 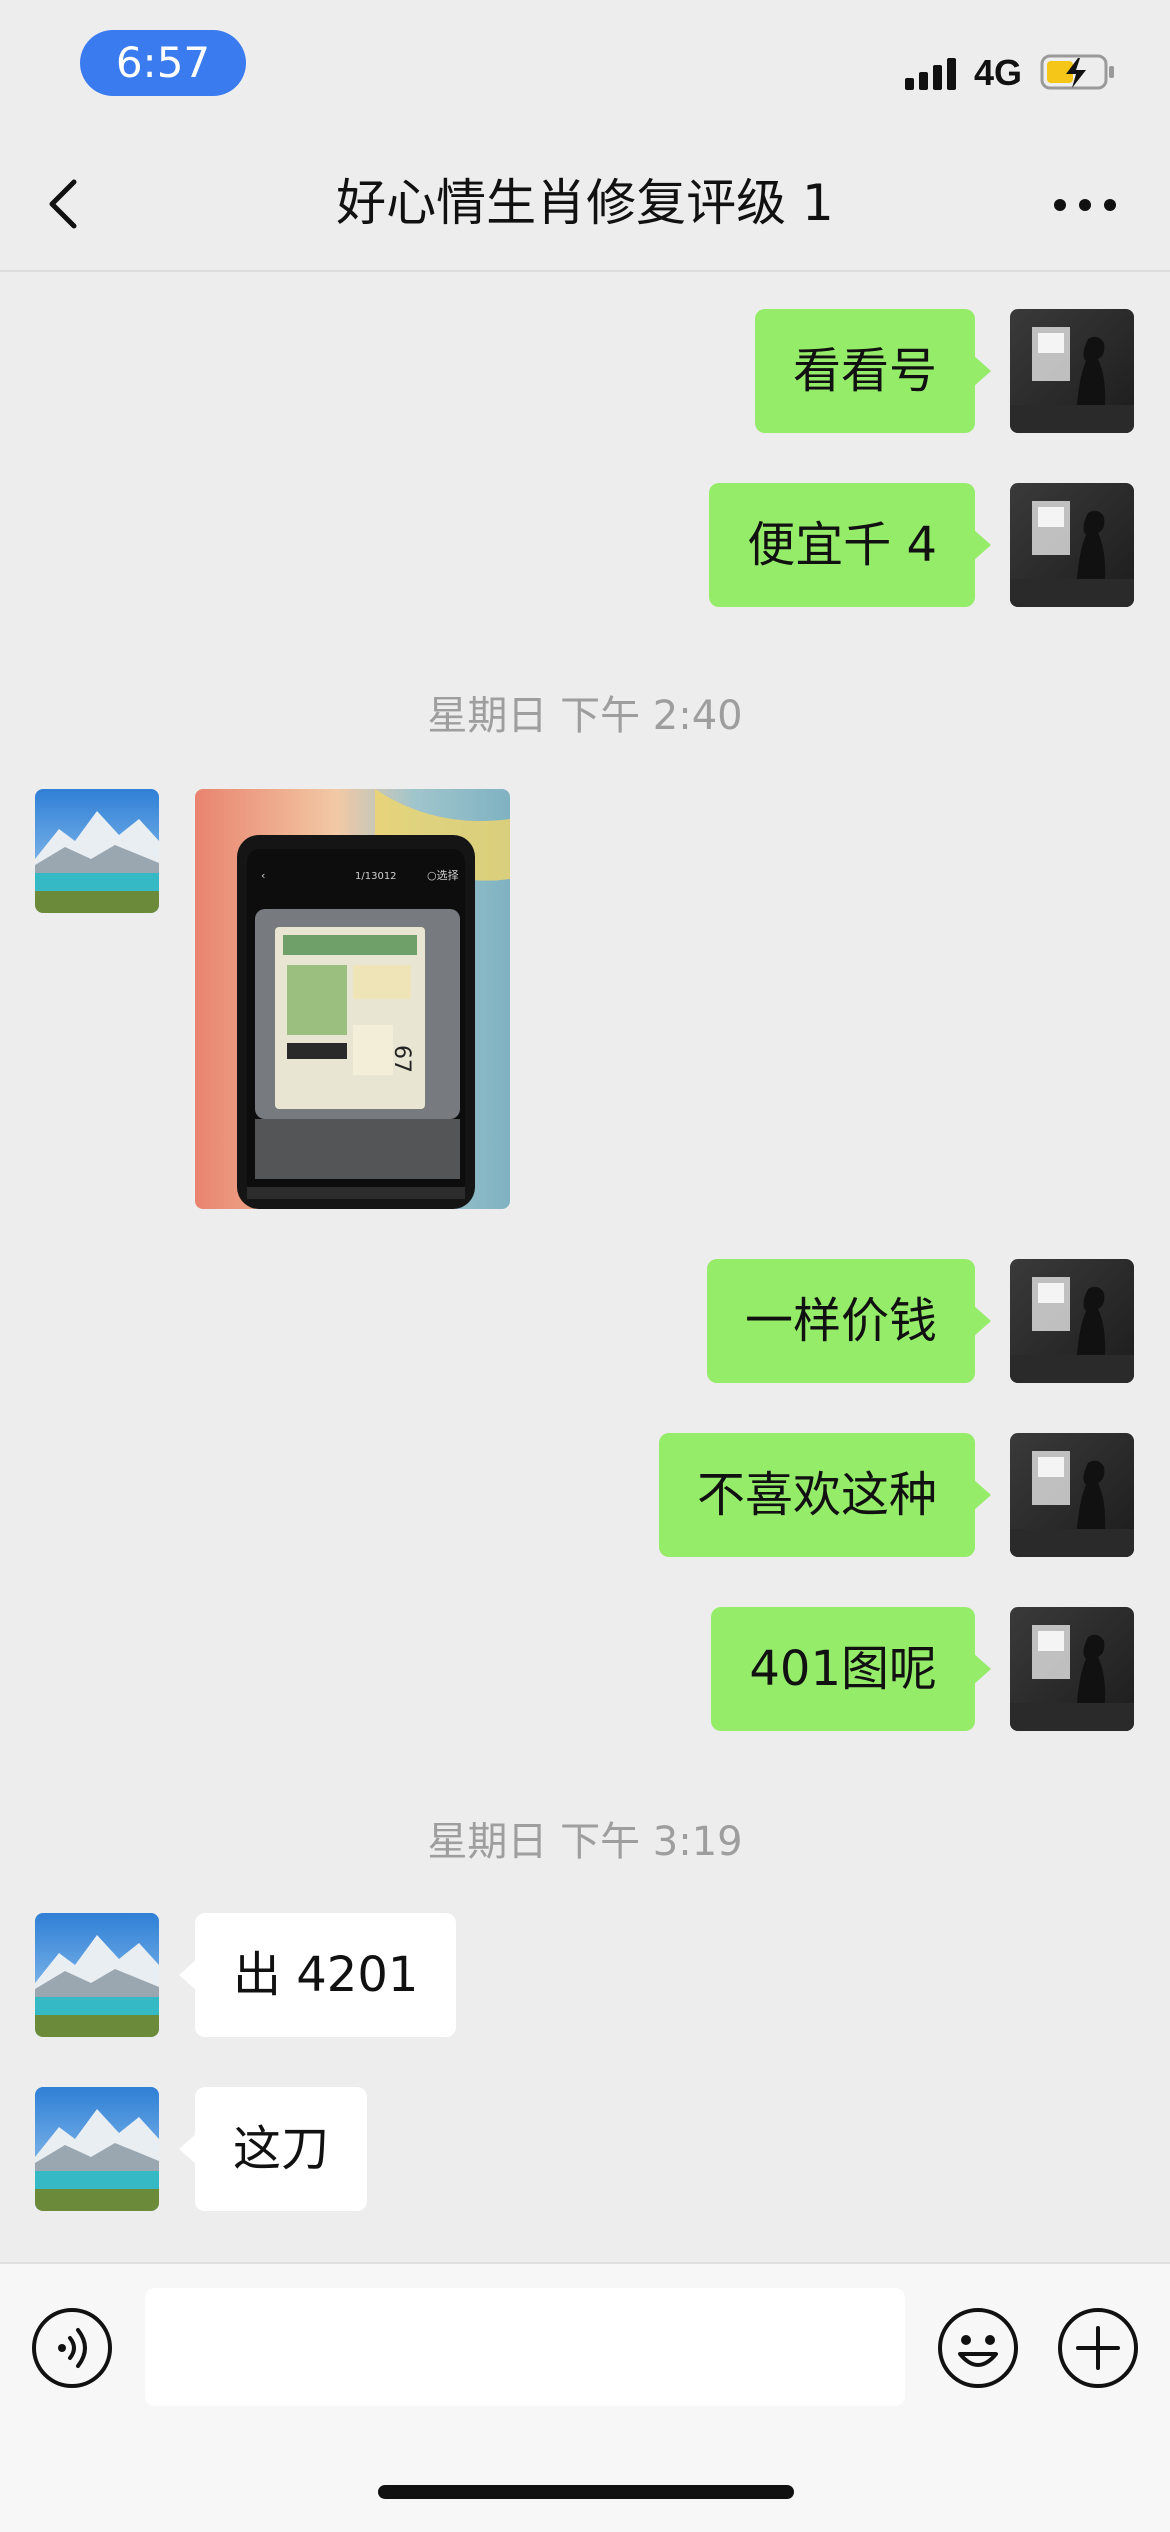 What do you see at coordinates (873, 371) in the screenshot?
I see `sent-message-bubble: 看看号` at bounding box center [873, 371].